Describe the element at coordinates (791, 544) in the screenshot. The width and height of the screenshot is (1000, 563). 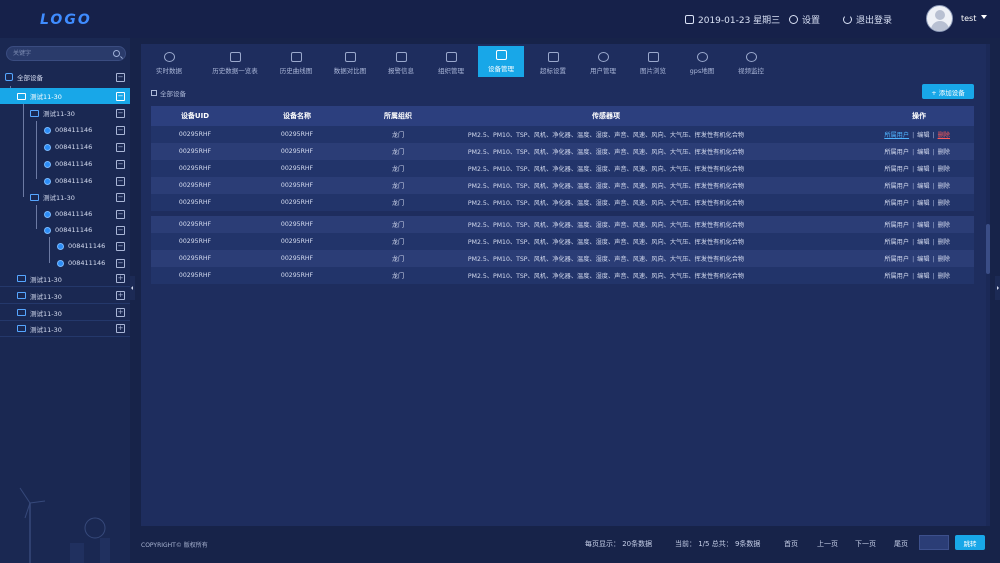
I see `first-page-button: 首页` at that location.